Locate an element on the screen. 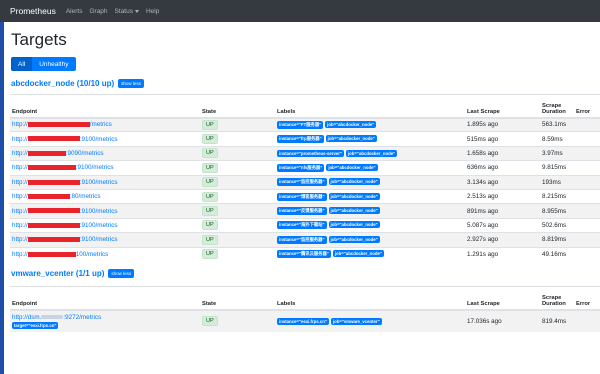 The width and height of the screenshot is (600, 374). last-scrape-cell: 515ms ago is located at coordinates (502, 139).